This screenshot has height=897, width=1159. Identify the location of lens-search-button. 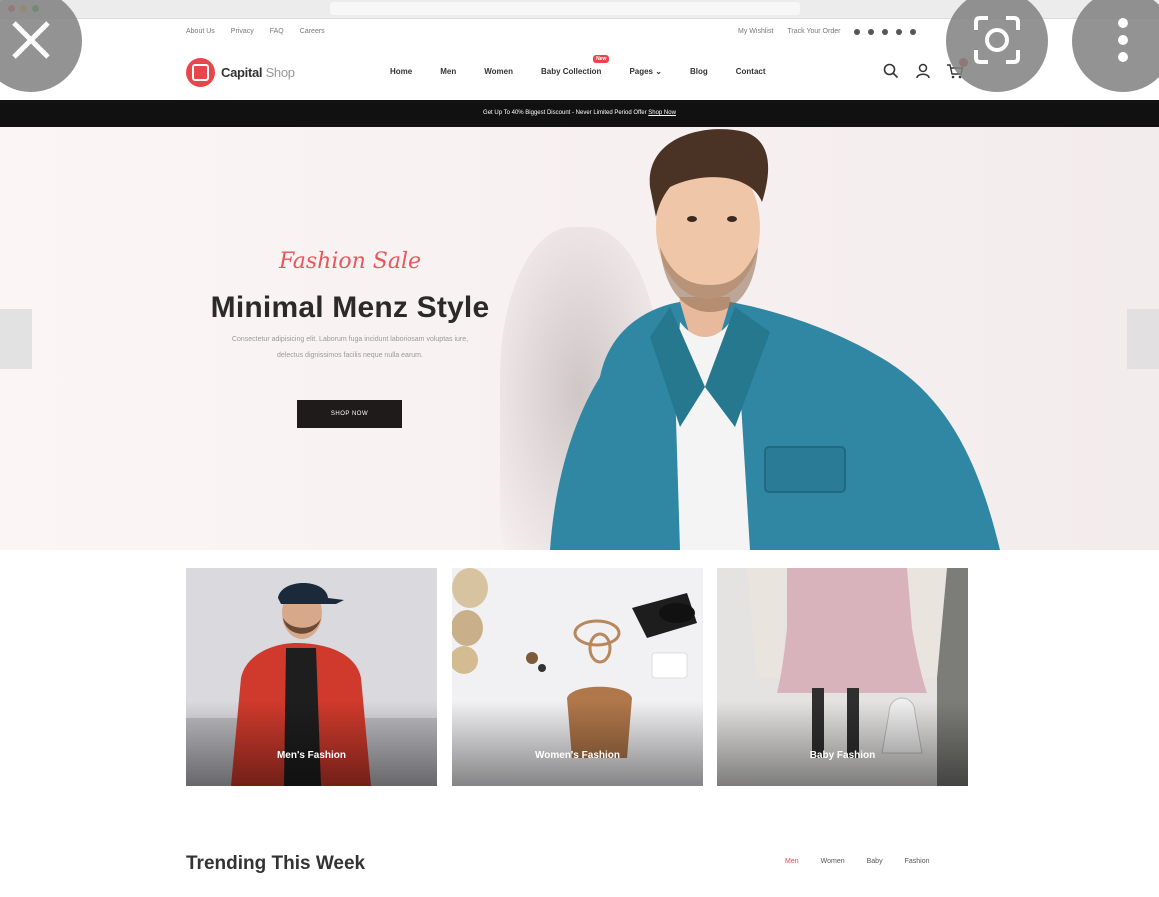
(997, 46).